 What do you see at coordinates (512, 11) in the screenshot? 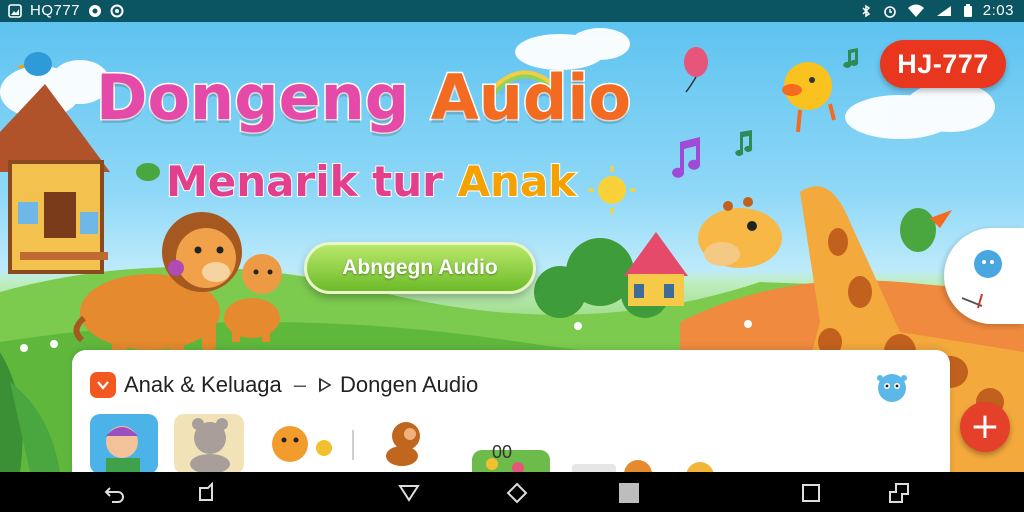
I see `status-bar: HQ777 2:03` at bounding box center [512, 11].